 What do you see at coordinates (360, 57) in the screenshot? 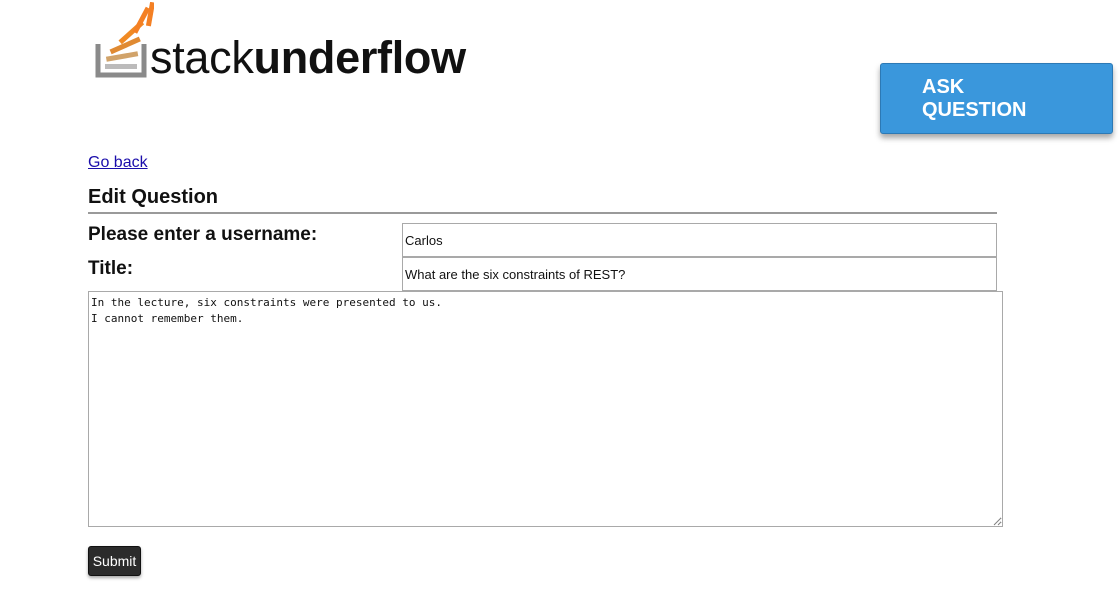
I see `site-name-bold: underflow` at bounding box center [360, 57].